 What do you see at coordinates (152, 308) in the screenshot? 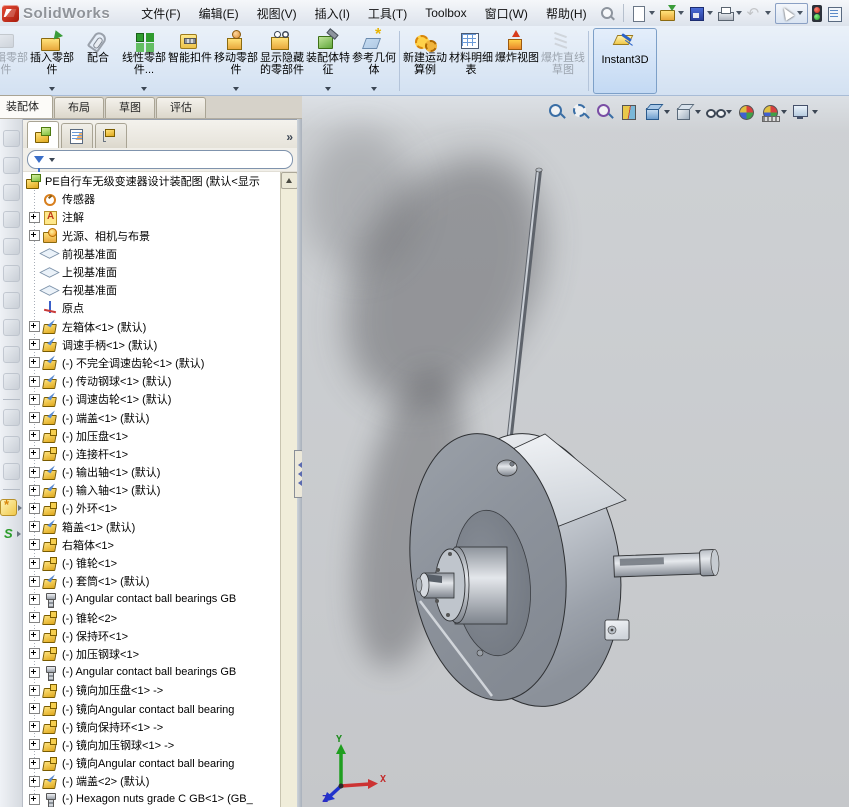
I see `tree-item: 原点` at bounding box center [152, 308].